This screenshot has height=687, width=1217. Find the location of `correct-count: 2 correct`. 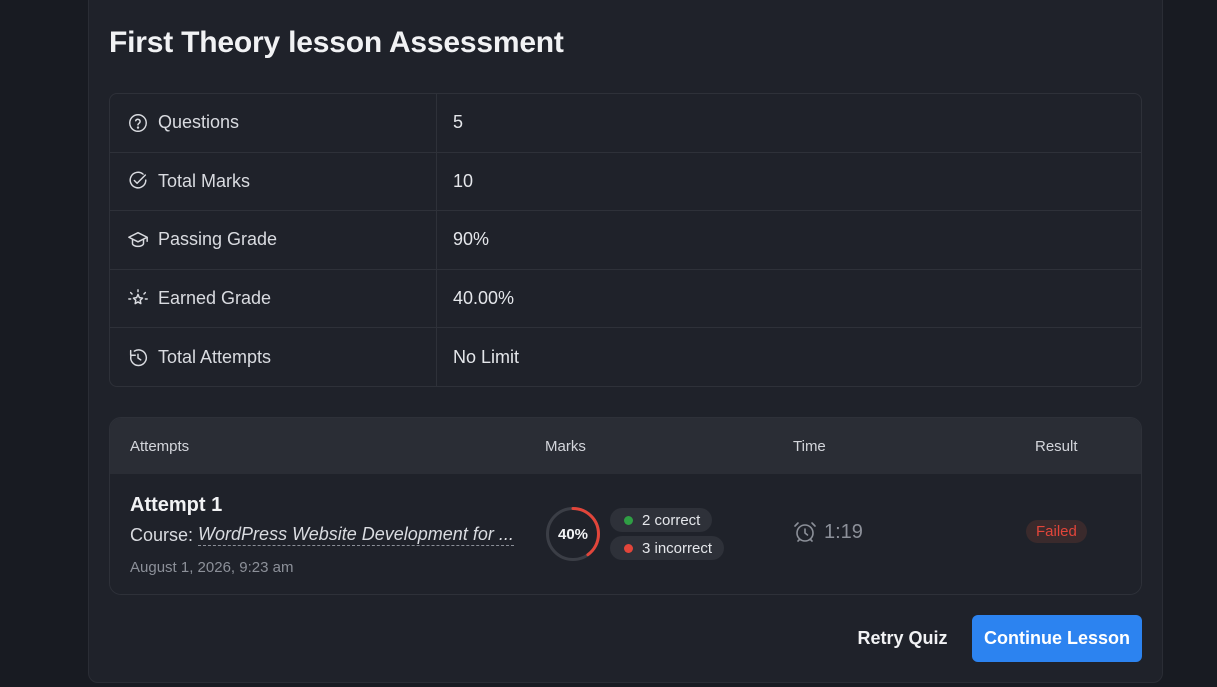

correct-count: 2 correct is located at coordinates (671, 520).